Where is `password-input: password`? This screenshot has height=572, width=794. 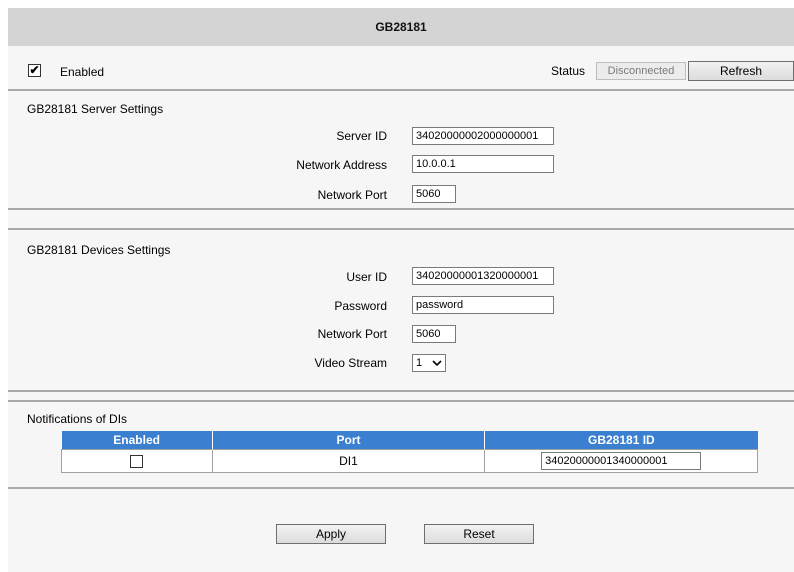 password-input: password is located at coordinates (483, 305).